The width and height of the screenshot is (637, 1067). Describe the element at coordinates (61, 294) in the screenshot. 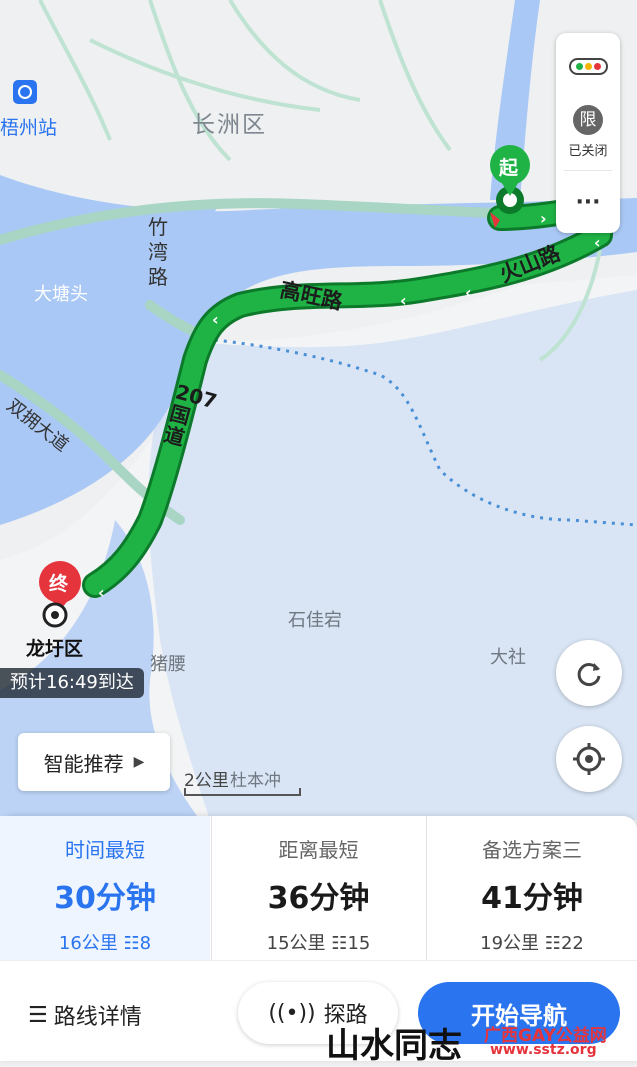

I see `place-label: 大塘头` at that location.